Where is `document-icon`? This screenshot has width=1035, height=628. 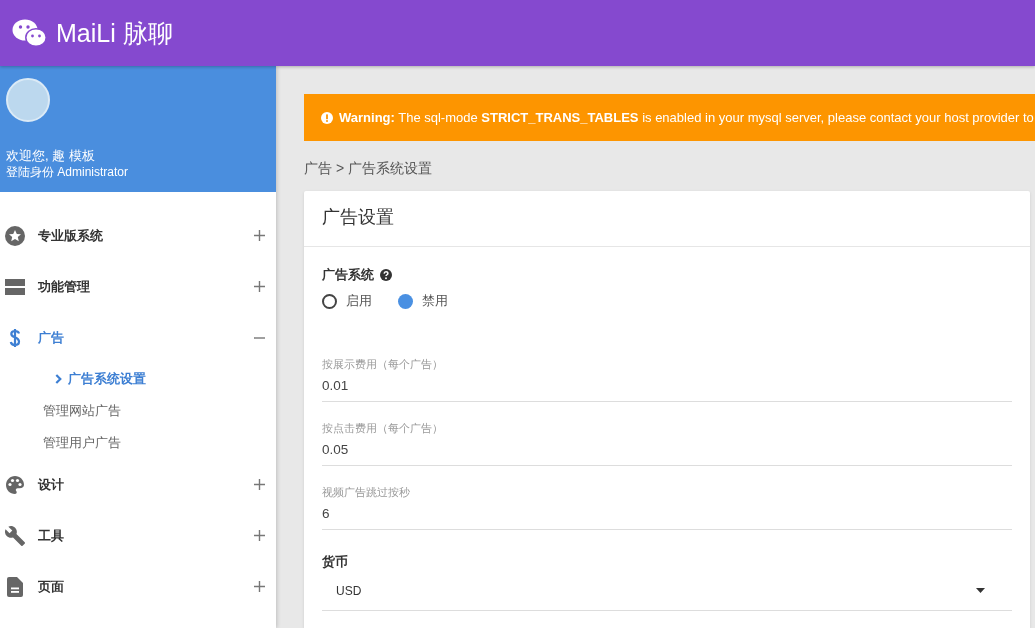
document-icon is located at coordinates (15, 586).